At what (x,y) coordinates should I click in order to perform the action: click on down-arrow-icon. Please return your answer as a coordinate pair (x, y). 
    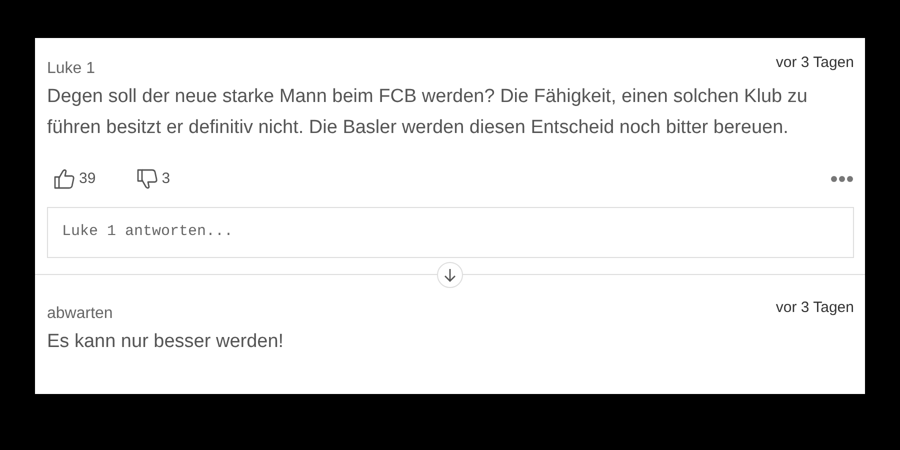
    Looking at the image, I should click on (450, 275).